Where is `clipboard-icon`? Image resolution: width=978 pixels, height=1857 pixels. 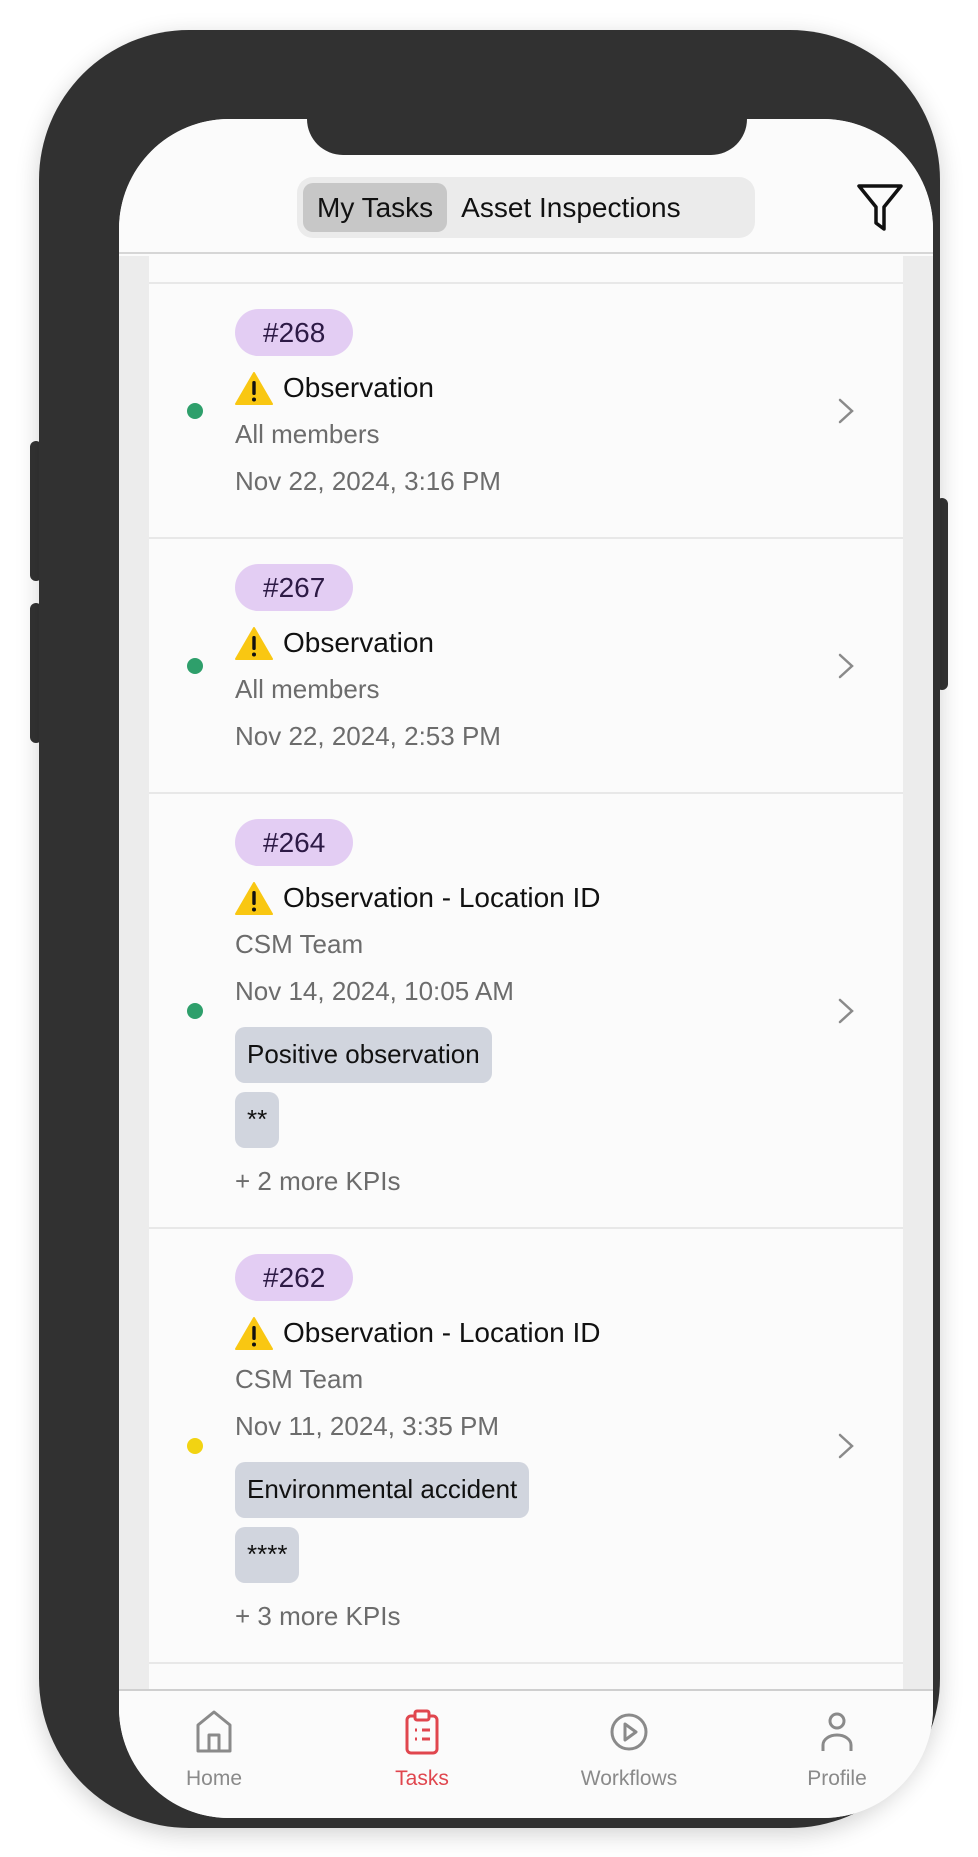
clipboard-icon is located at coordinates (422, 1732).